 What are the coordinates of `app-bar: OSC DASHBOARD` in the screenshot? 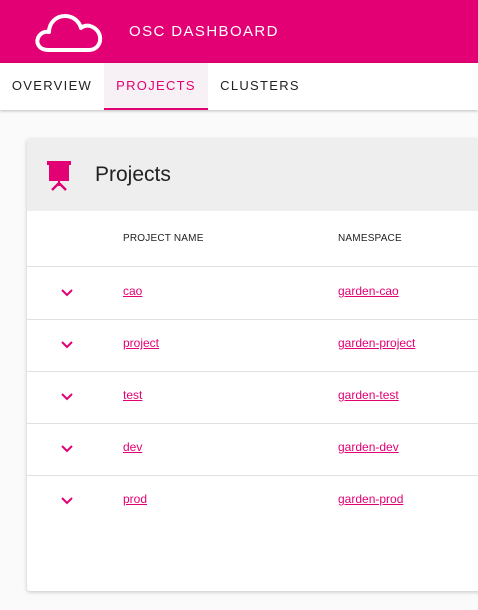 It's located at (239, 31).